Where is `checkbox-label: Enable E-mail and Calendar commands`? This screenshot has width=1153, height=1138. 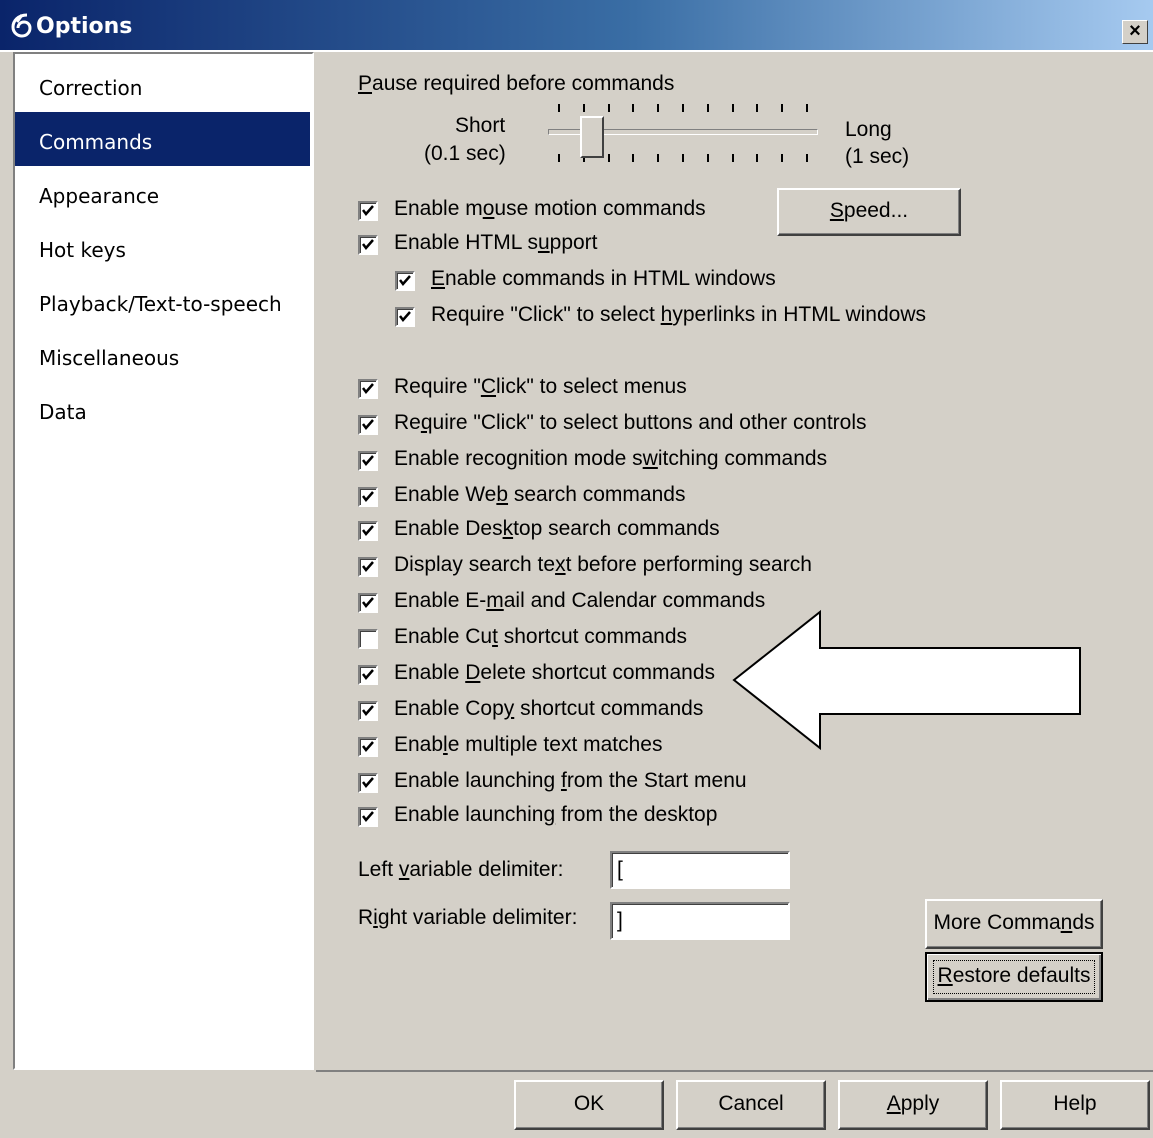 checkbox-label: Enable E-mail and Calendar commands is located at coordinates (579, 601).